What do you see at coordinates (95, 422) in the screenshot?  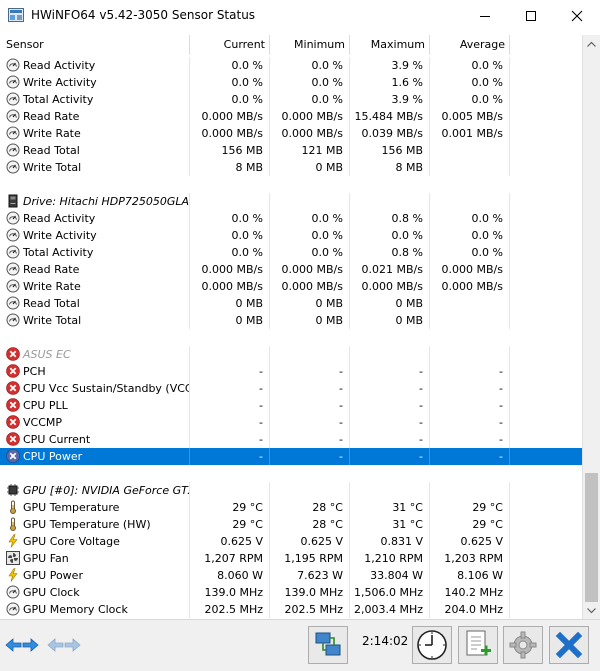 I see `sensor-name: VCCMP` at bounding box center [95, 422].